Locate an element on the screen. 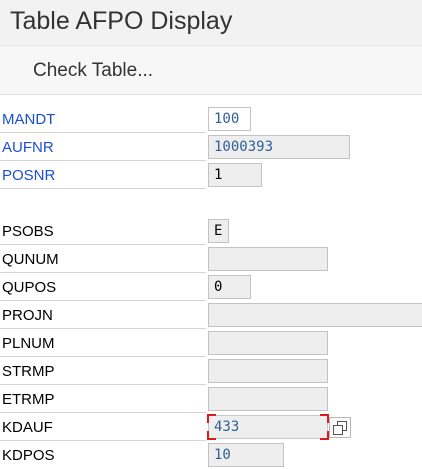 This screenshot has height=469, width=422. page-title: Table AFPO Display is located at coordinates (121, 21).